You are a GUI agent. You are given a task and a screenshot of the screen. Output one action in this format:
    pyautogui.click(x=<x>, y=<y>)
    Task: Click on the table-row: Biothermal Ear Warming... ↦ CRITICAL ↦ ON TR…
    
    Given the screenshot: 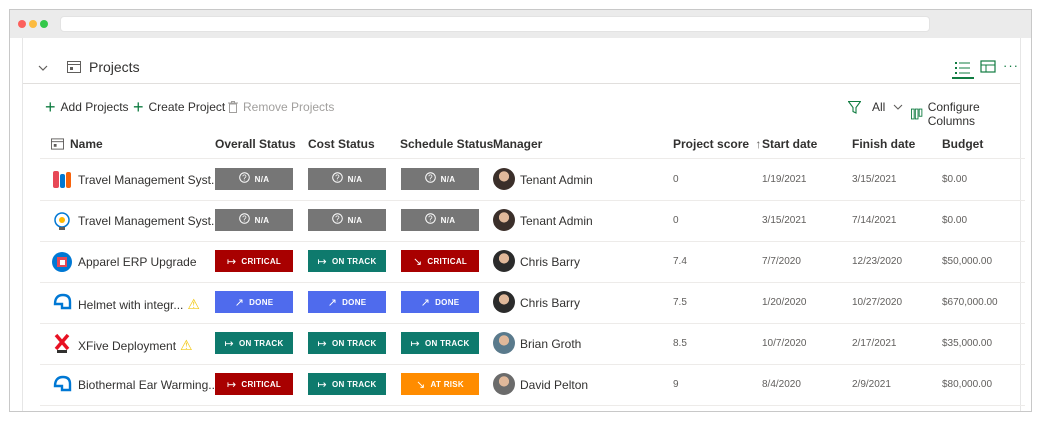 What is the action you would take?
    pyautogui.click(x=532, y=385)
    